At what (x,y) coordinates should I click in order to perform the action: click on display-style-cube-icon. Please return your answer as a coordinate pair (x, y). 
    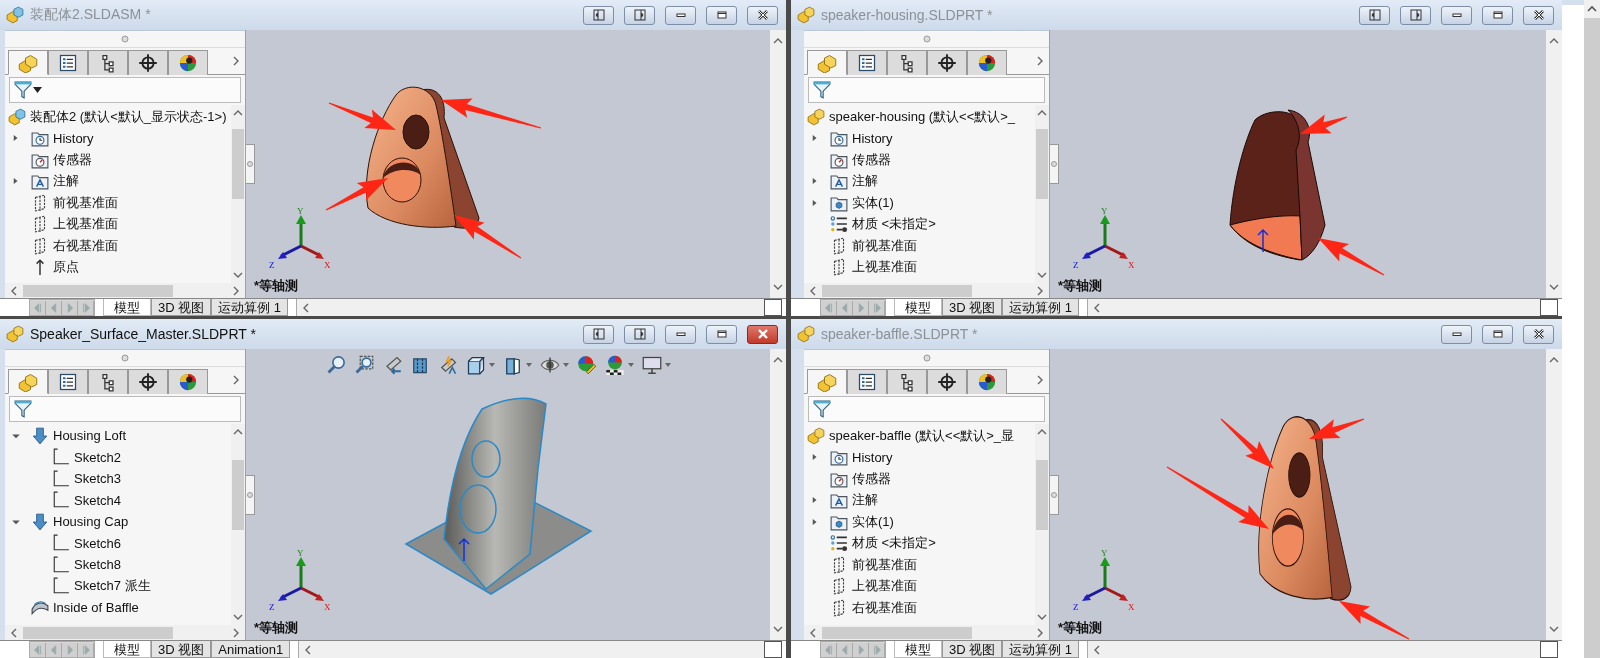
    Looking at the image, I should click on (513, 365).